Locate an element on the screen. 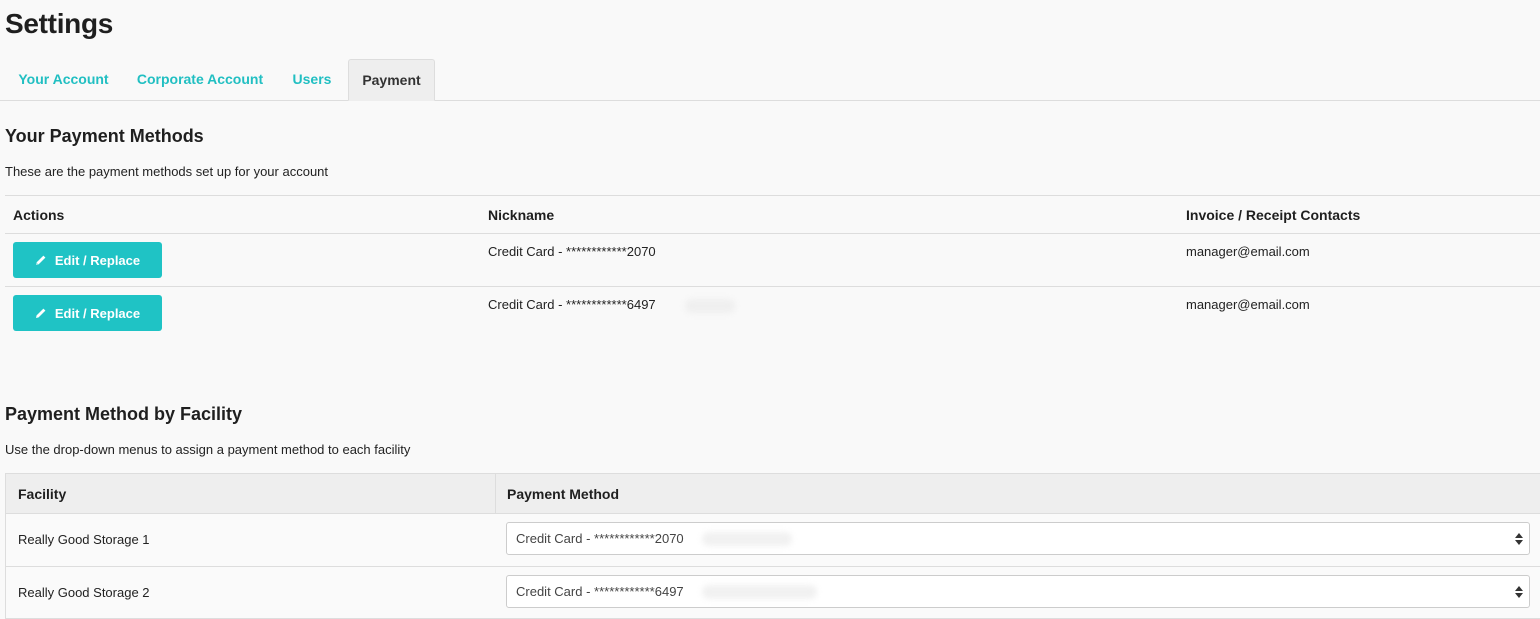 This screenshot has height=619, width=1540. select-value: Credit Card - ************6497 is located at coordinates (600, 591).